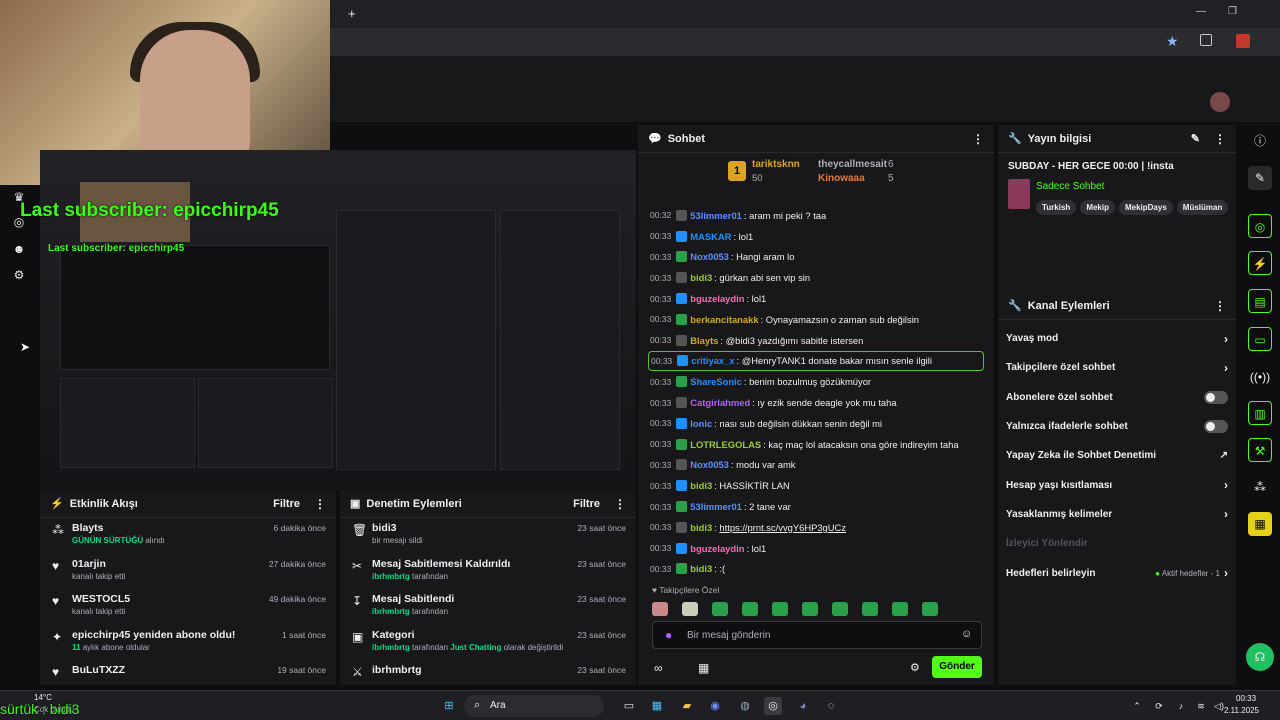 Image resolution: width=1280 pixels, height=720 pixels. I want to click on discord-icon: ◕, so click(803, 706).